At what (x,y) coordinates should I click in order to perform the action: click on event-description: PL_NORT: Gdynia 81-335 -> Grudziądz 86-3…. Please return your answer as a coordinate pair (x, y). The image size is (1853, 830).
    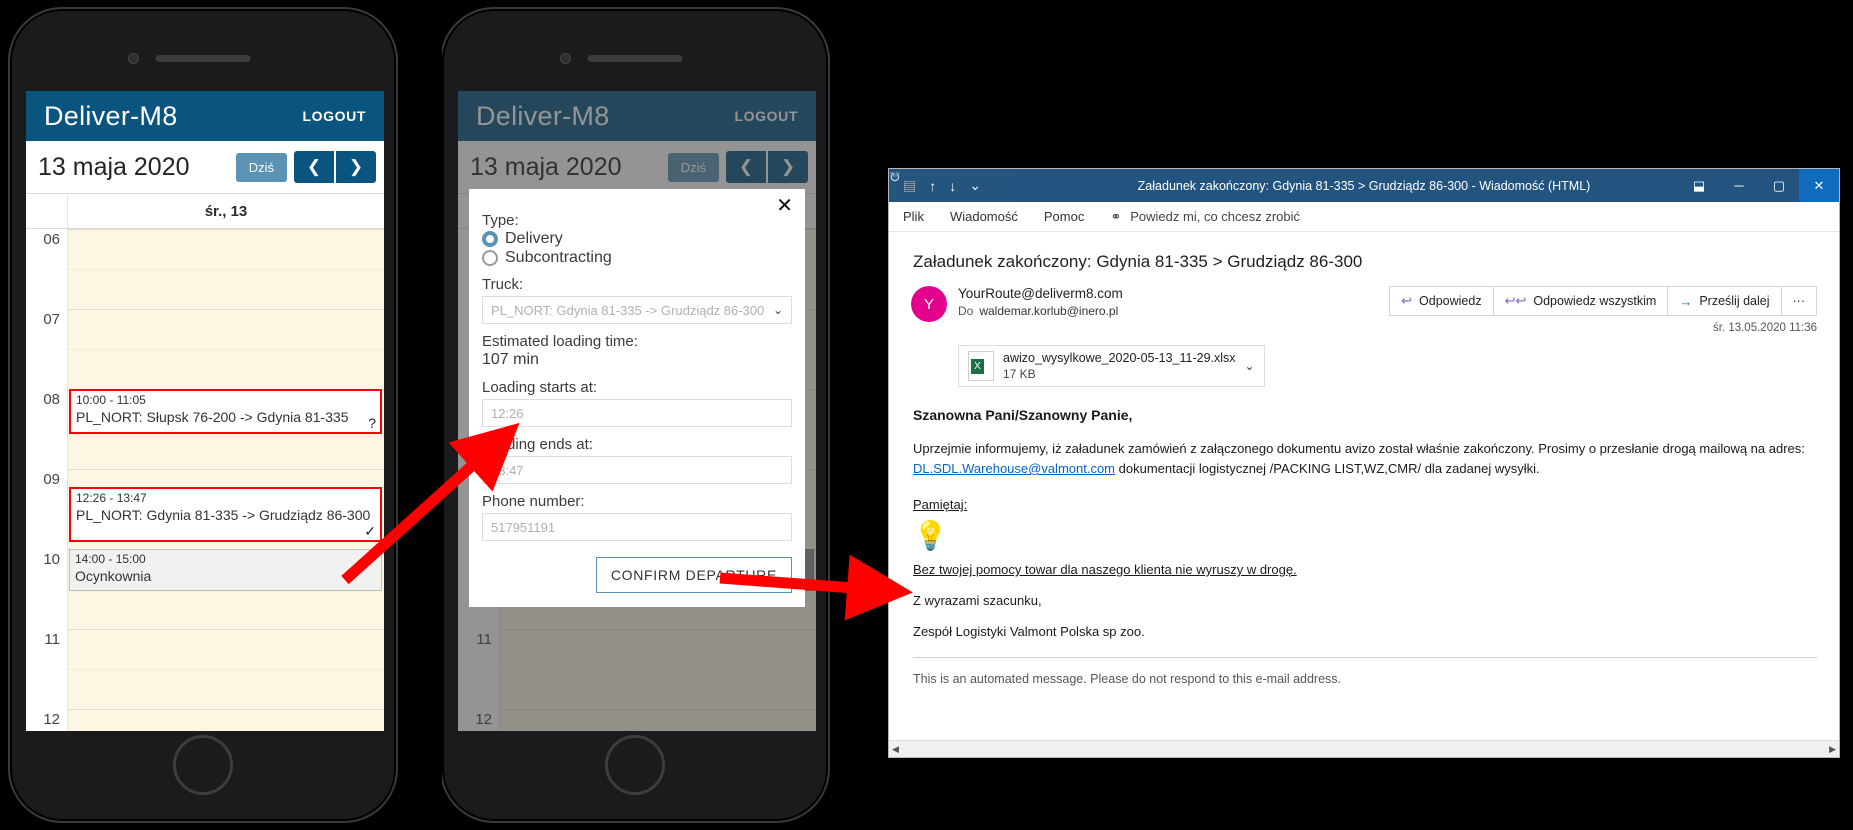
    Looking at the image, I should click on (223, 515).